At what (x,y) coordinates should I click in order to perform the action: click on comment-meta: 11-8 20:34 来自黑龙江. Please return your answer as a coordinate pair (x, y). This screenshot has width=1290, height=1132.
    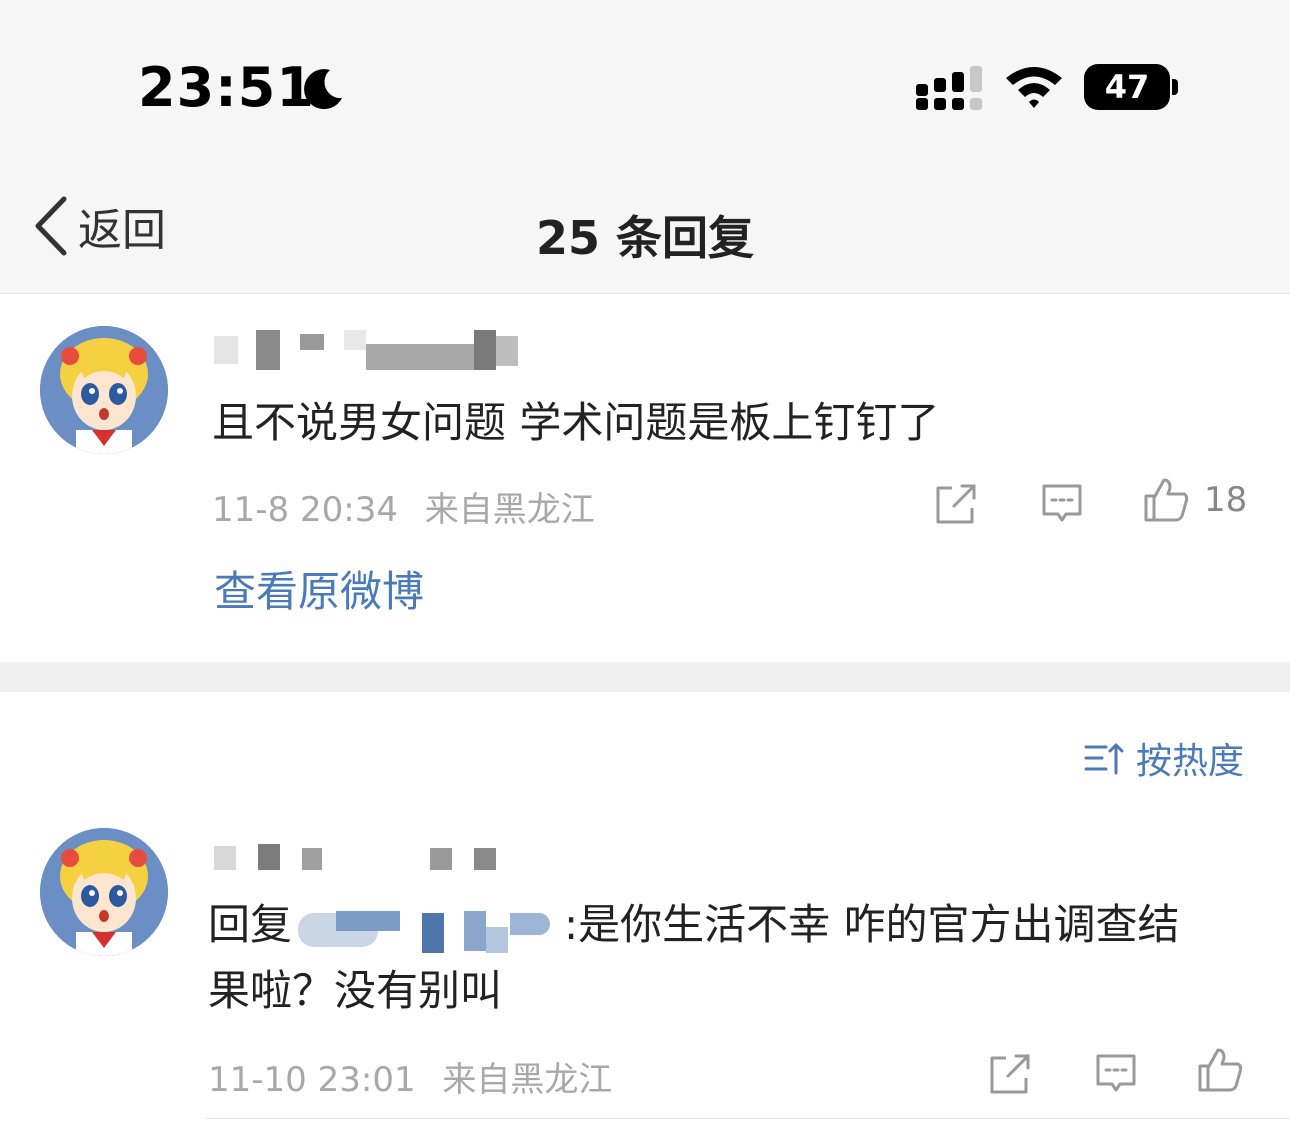
    Looking at the image, I should click on (403, 506).